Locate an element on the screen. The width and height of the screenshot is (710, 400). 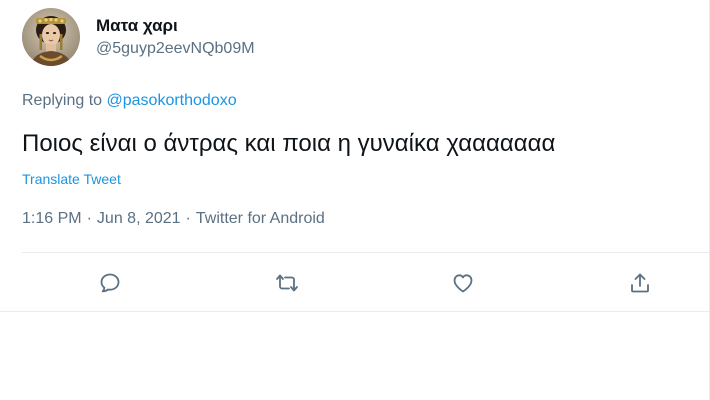
user-names: Ματα χαρι @5guyp2eevNQb09M is located at coordinates (175, 37).